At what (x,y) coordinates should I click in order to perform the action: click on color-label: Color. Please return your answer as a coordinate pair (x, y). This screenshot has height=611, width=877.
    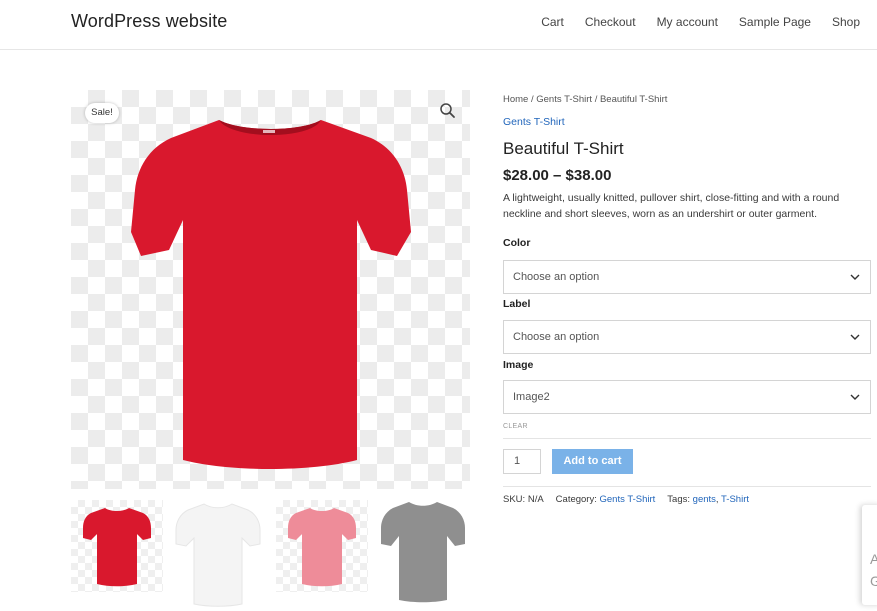
    Looking at the image, I should click on (517, 243).